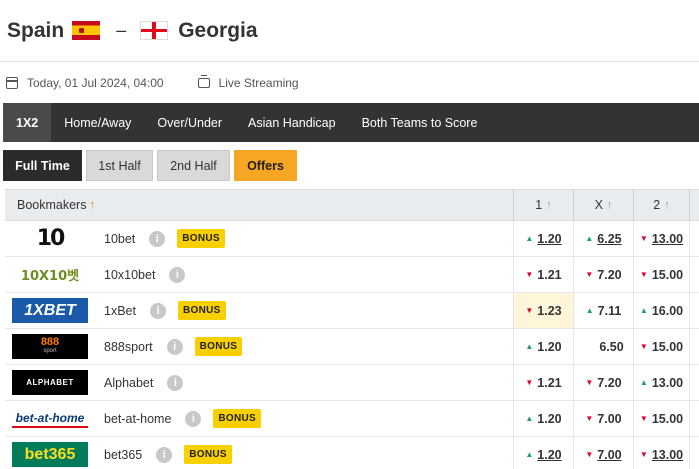 This screenshot has height=469, width=699. I want to click on tab-2nd-half: 2nd Half, so click(193, 165).